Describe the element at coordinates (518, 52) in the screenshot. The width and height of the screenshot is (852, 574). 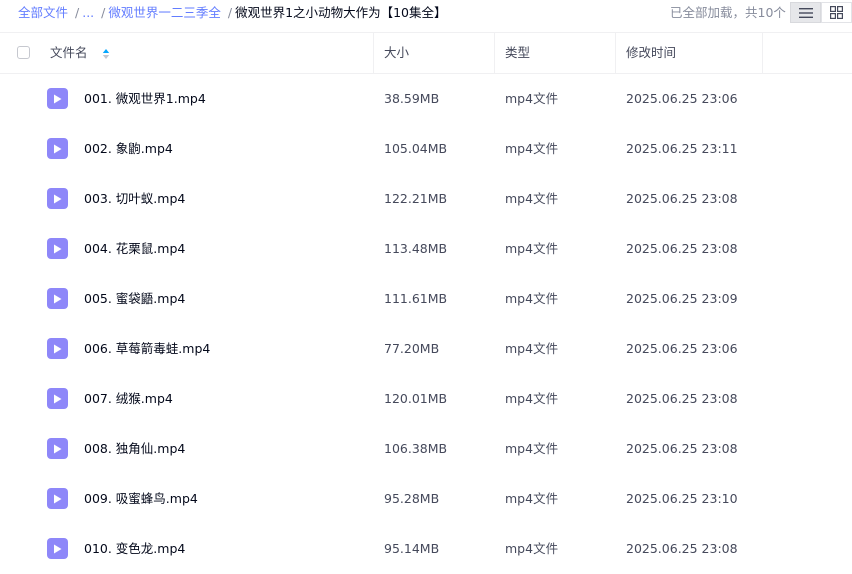
I see `column-header-type-label: 类型` at that location.